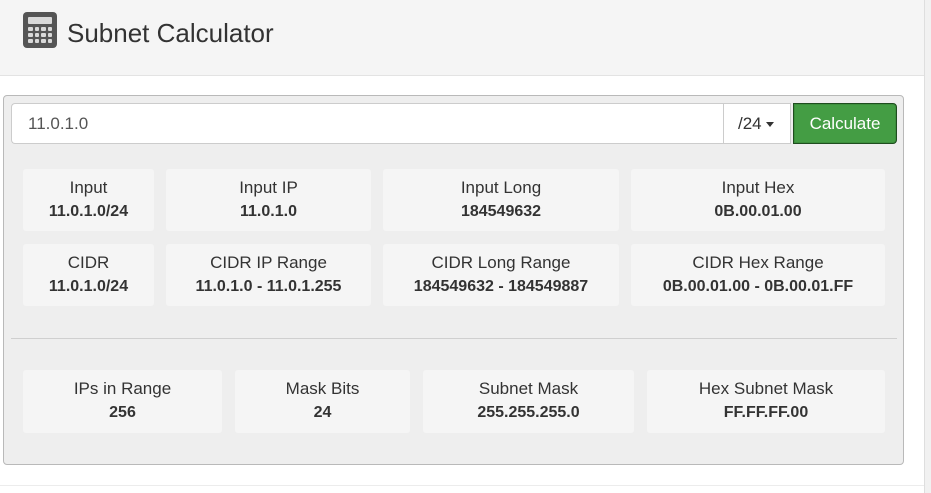 This screenshot has width=931, height=493. What do you see at coordinates (766, 412) in the screenshot?
I see `result-value: FF.FF.FF.00` at bounding box center [766, 412].